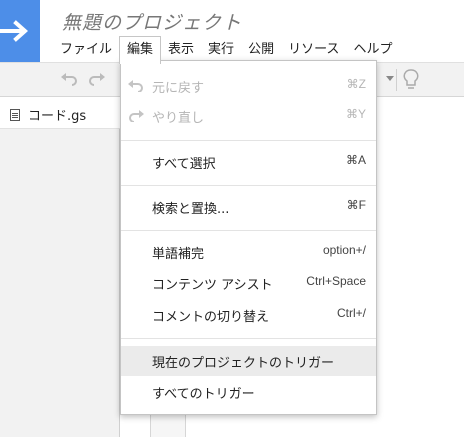 Image resolution: width=464 pixels, height=437 pixels. I want to click on menu-item-label: すべてのトリガー, so click(203, 394).